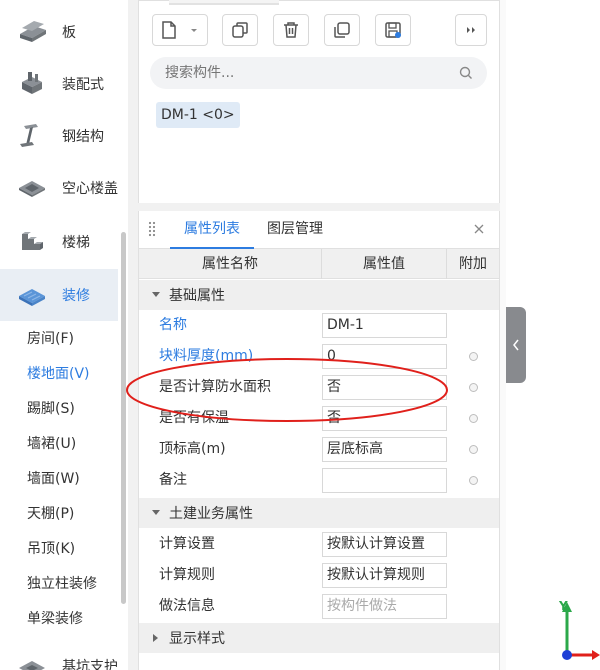  I want to click on property-row: 顶标高(m) 层底标高, so click(319, 449).